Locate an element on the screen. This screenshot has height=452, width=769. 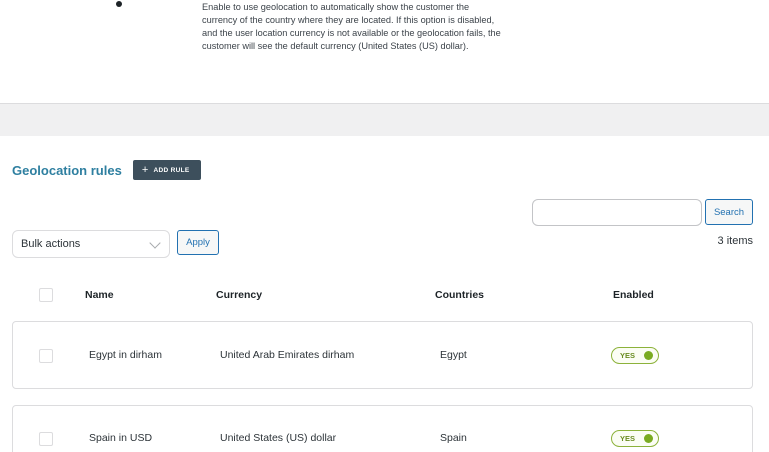
add-rule-button: + ADD RULE is located at coordinates (166, 170).